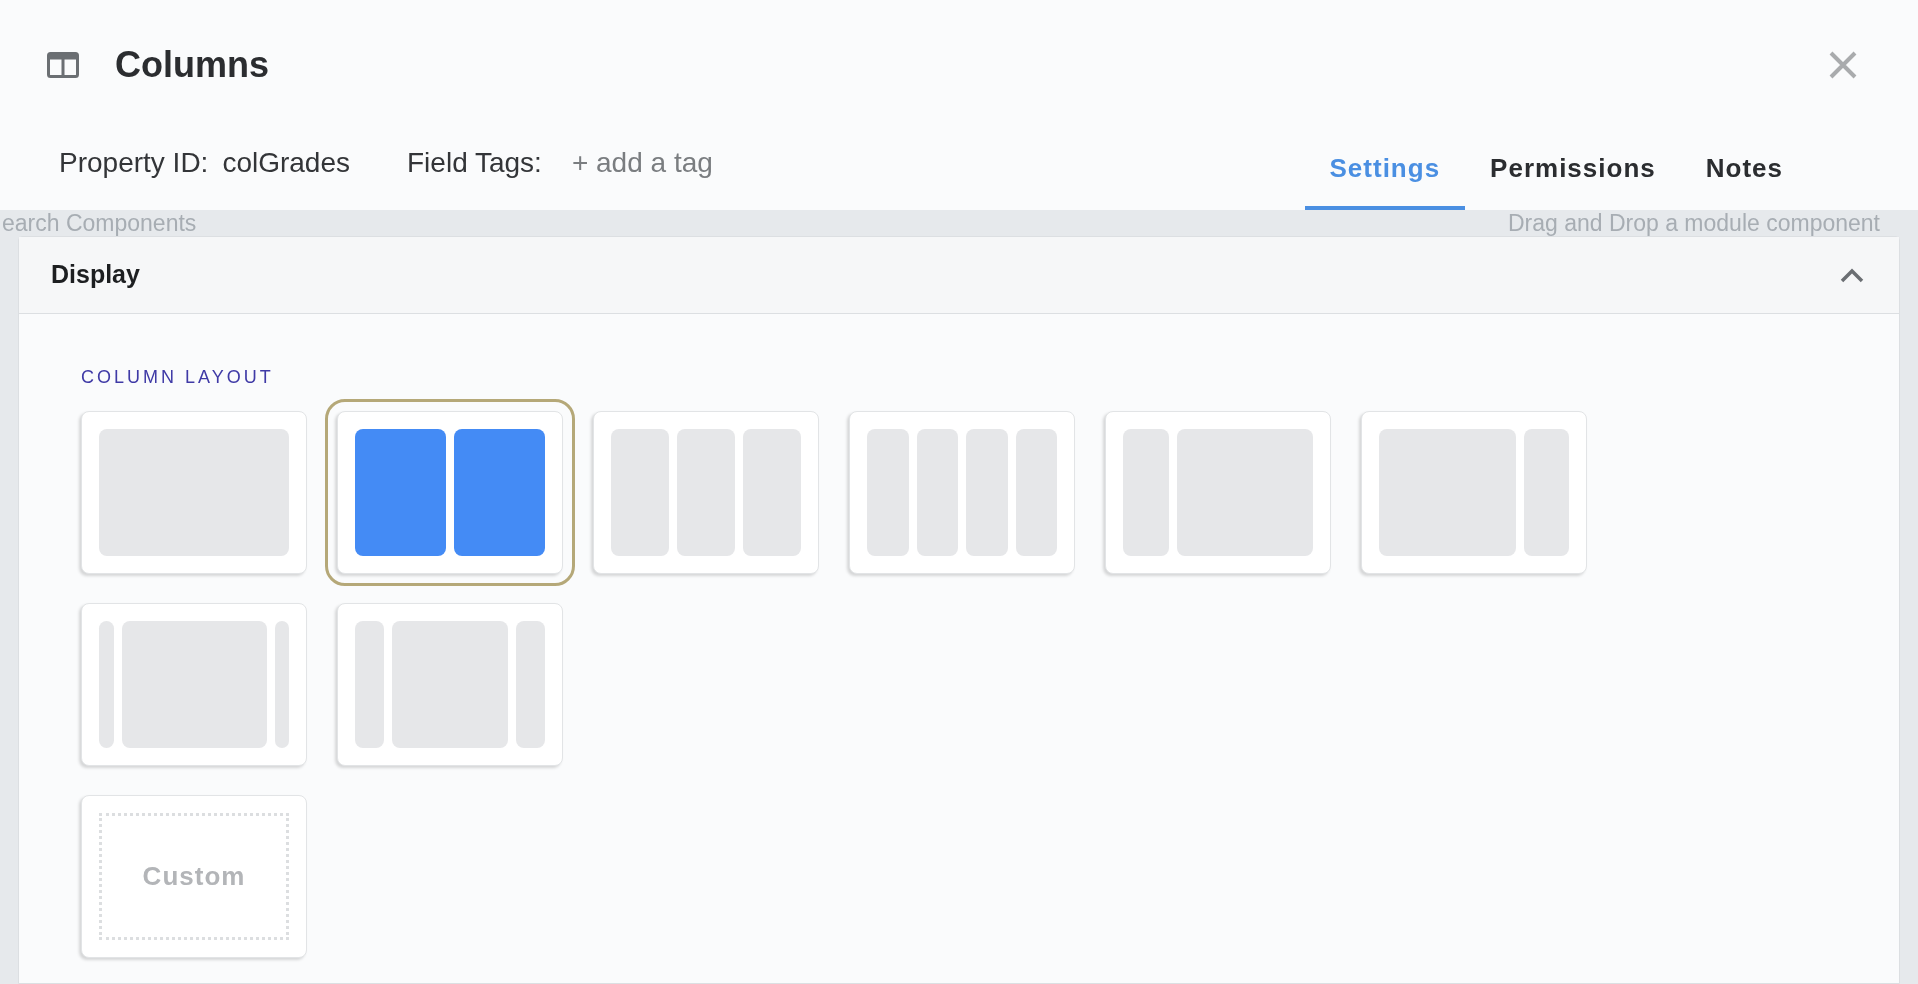 Image resolution: width=1918 pixels, height=984 pixels. I want to click on section-title: Display, so click(95, 275).